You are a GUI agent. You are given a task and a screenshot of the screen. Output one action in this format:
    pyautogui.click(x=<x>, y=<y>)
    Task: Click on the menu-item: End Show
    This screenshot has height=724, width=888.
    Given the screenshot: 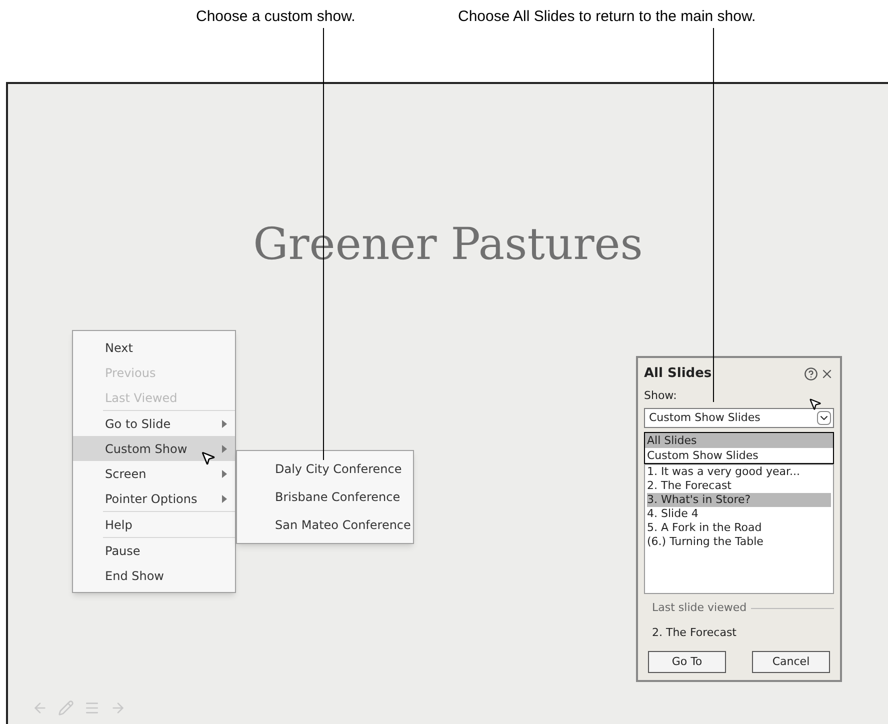 What is the action you would take?
    pyautogui.click(x=154, y=575)
    